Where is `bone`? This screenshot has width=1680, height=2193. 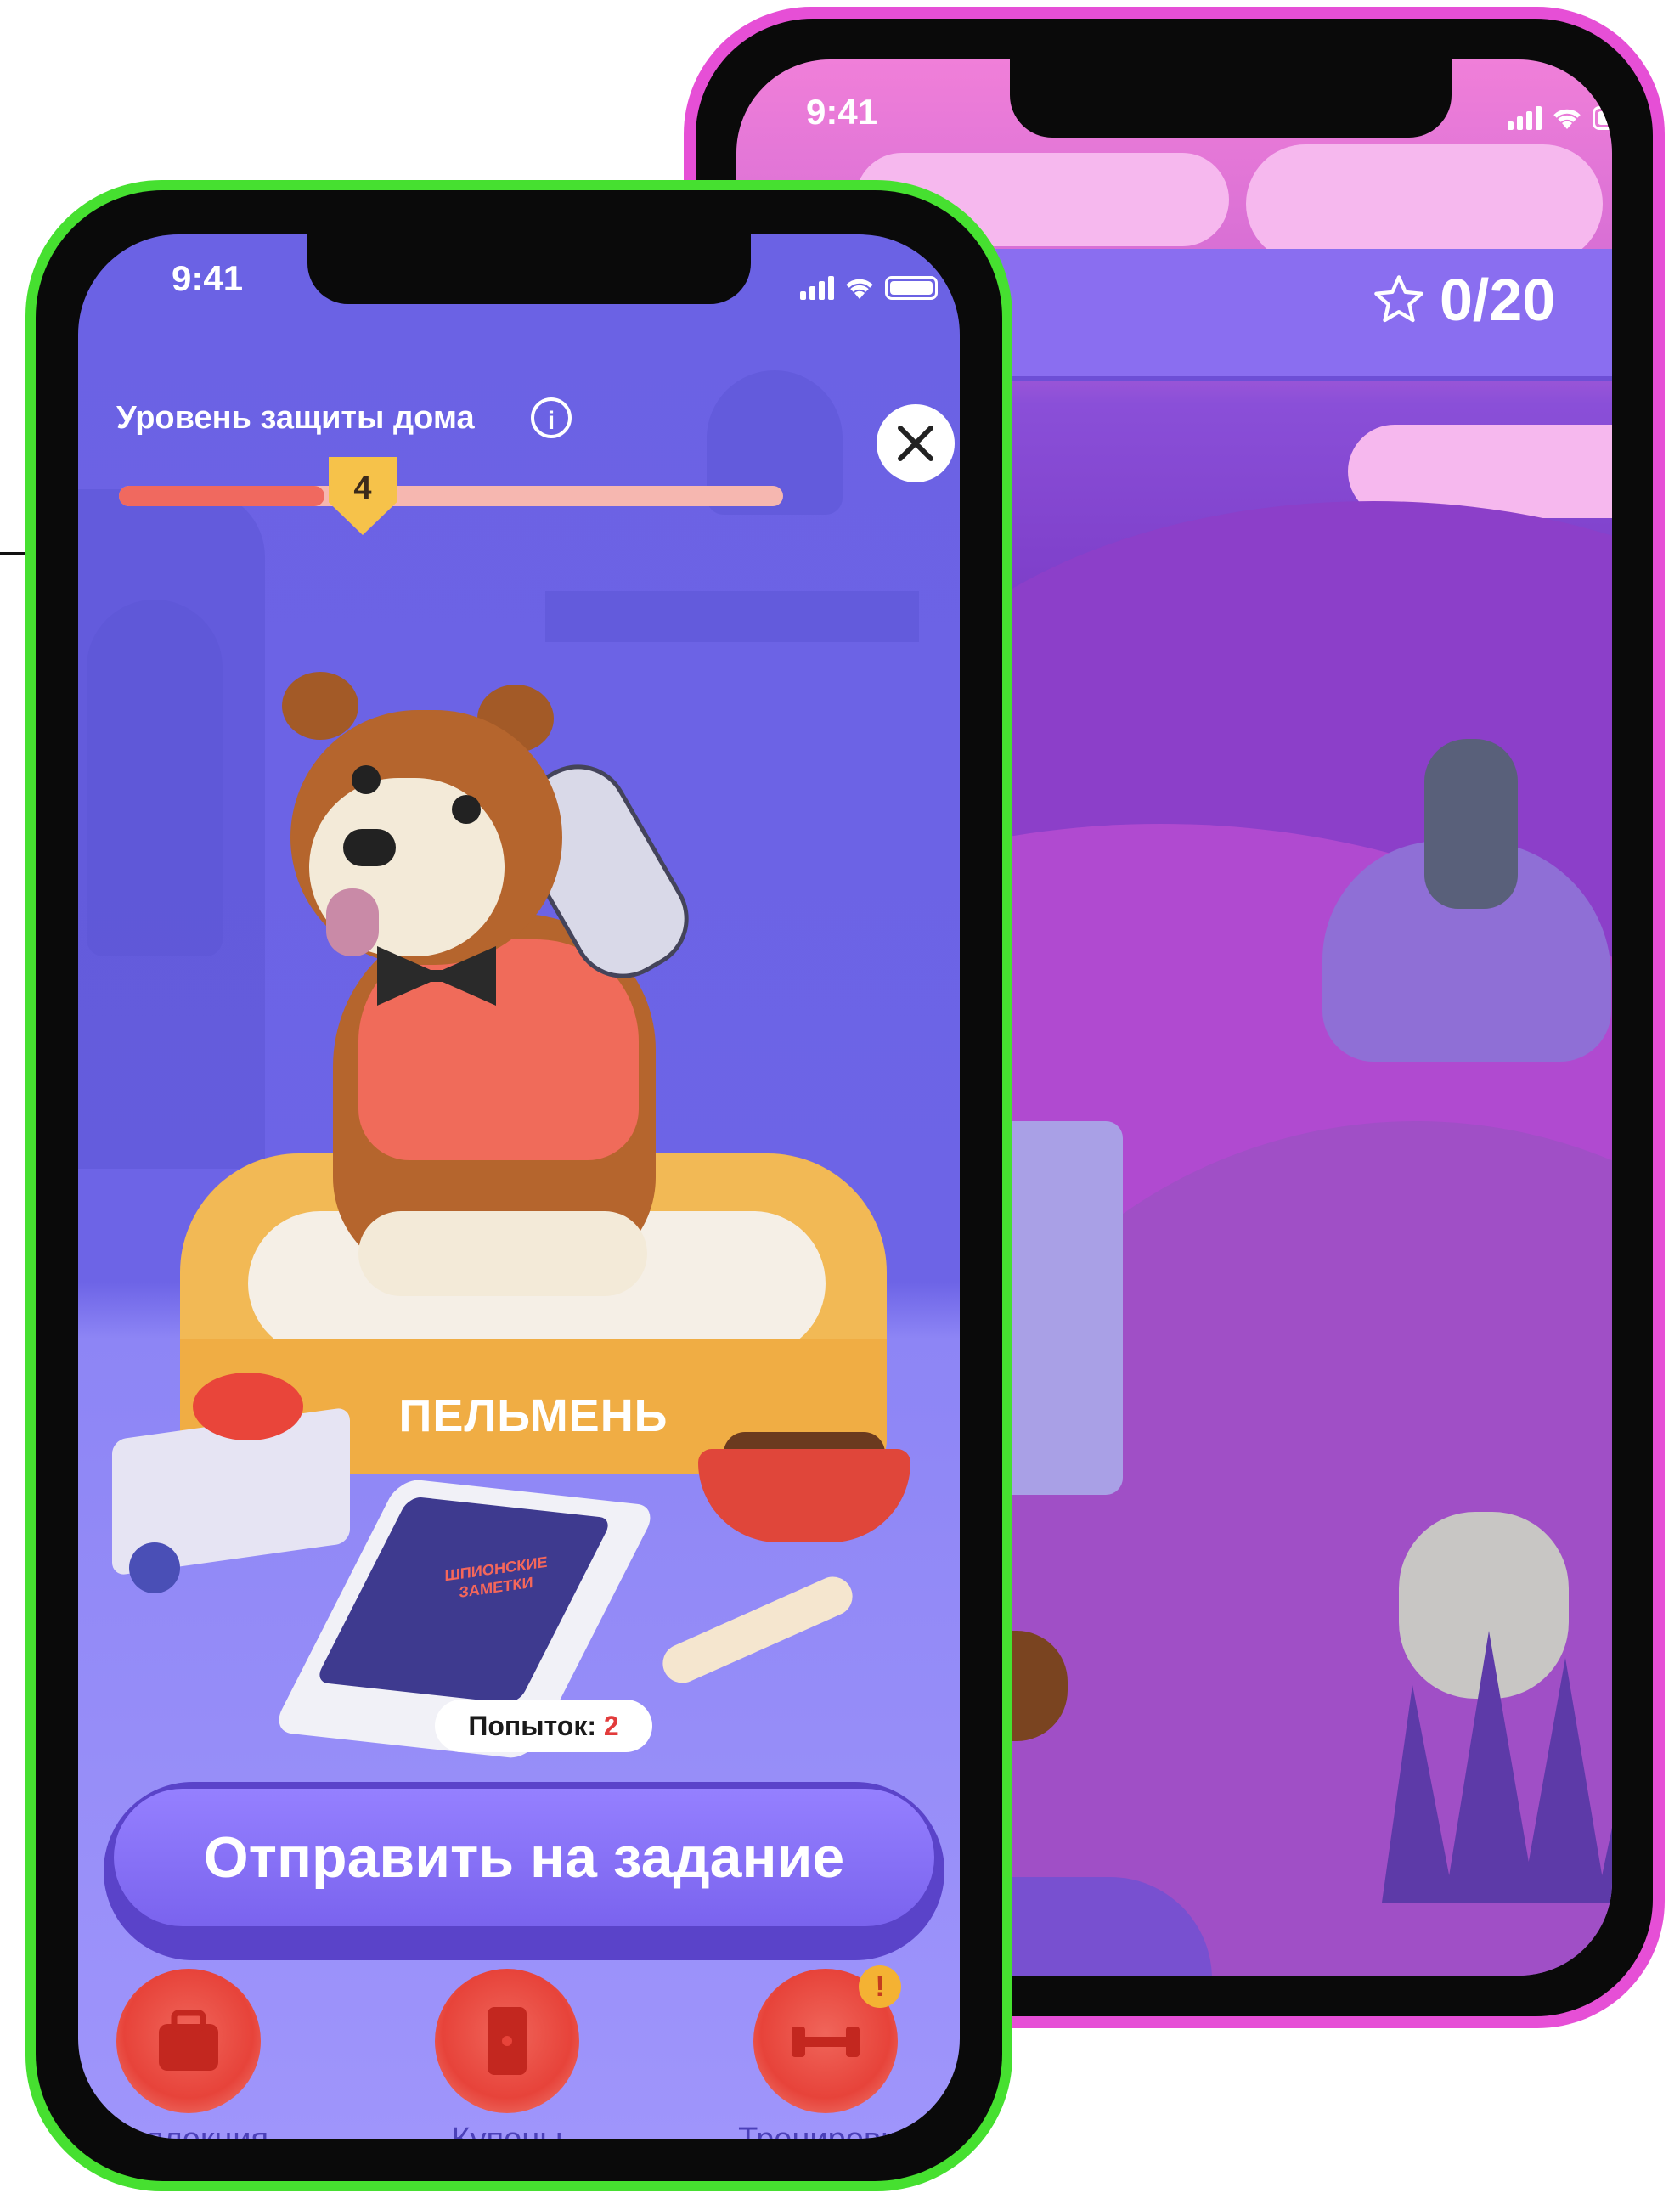
bone is located at coordinates (758, 1630).